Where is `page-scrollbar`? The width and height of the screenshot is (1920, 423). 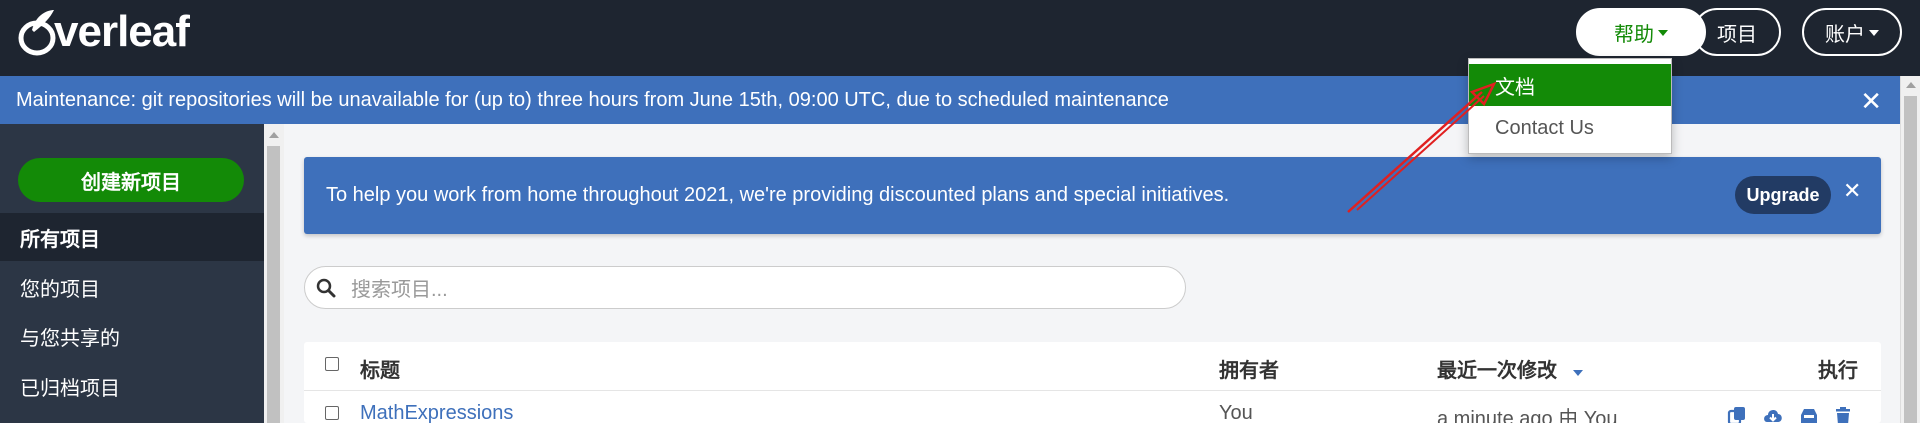 page-scrollbar is located at coordinates (1910, 249).